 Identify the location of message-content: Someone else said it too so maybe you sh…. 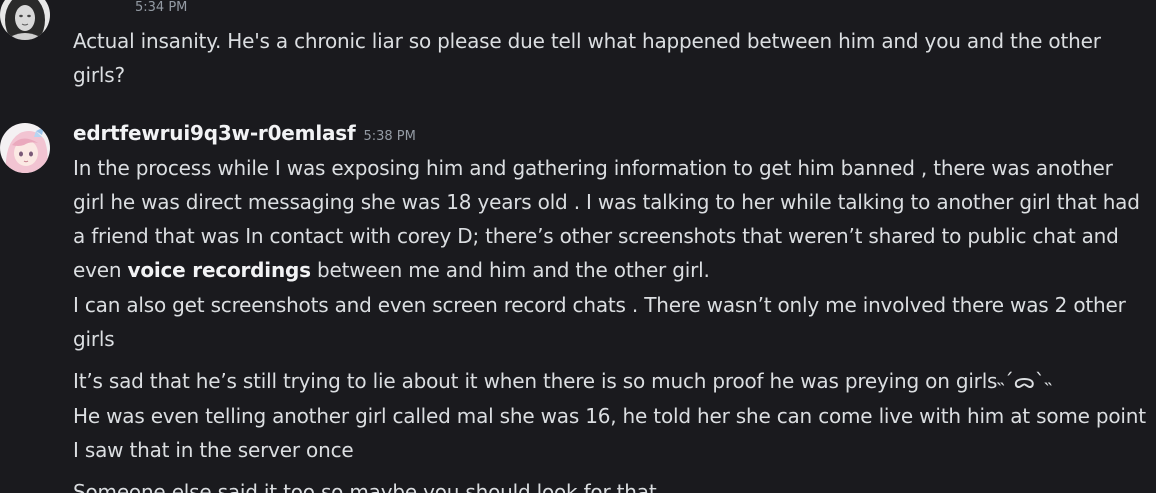
(365, 484).